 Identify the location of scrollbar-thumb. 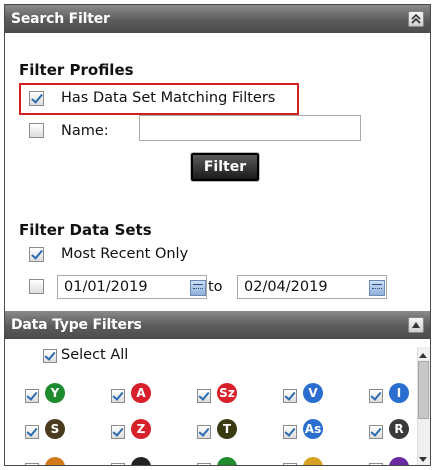
(423, 390).